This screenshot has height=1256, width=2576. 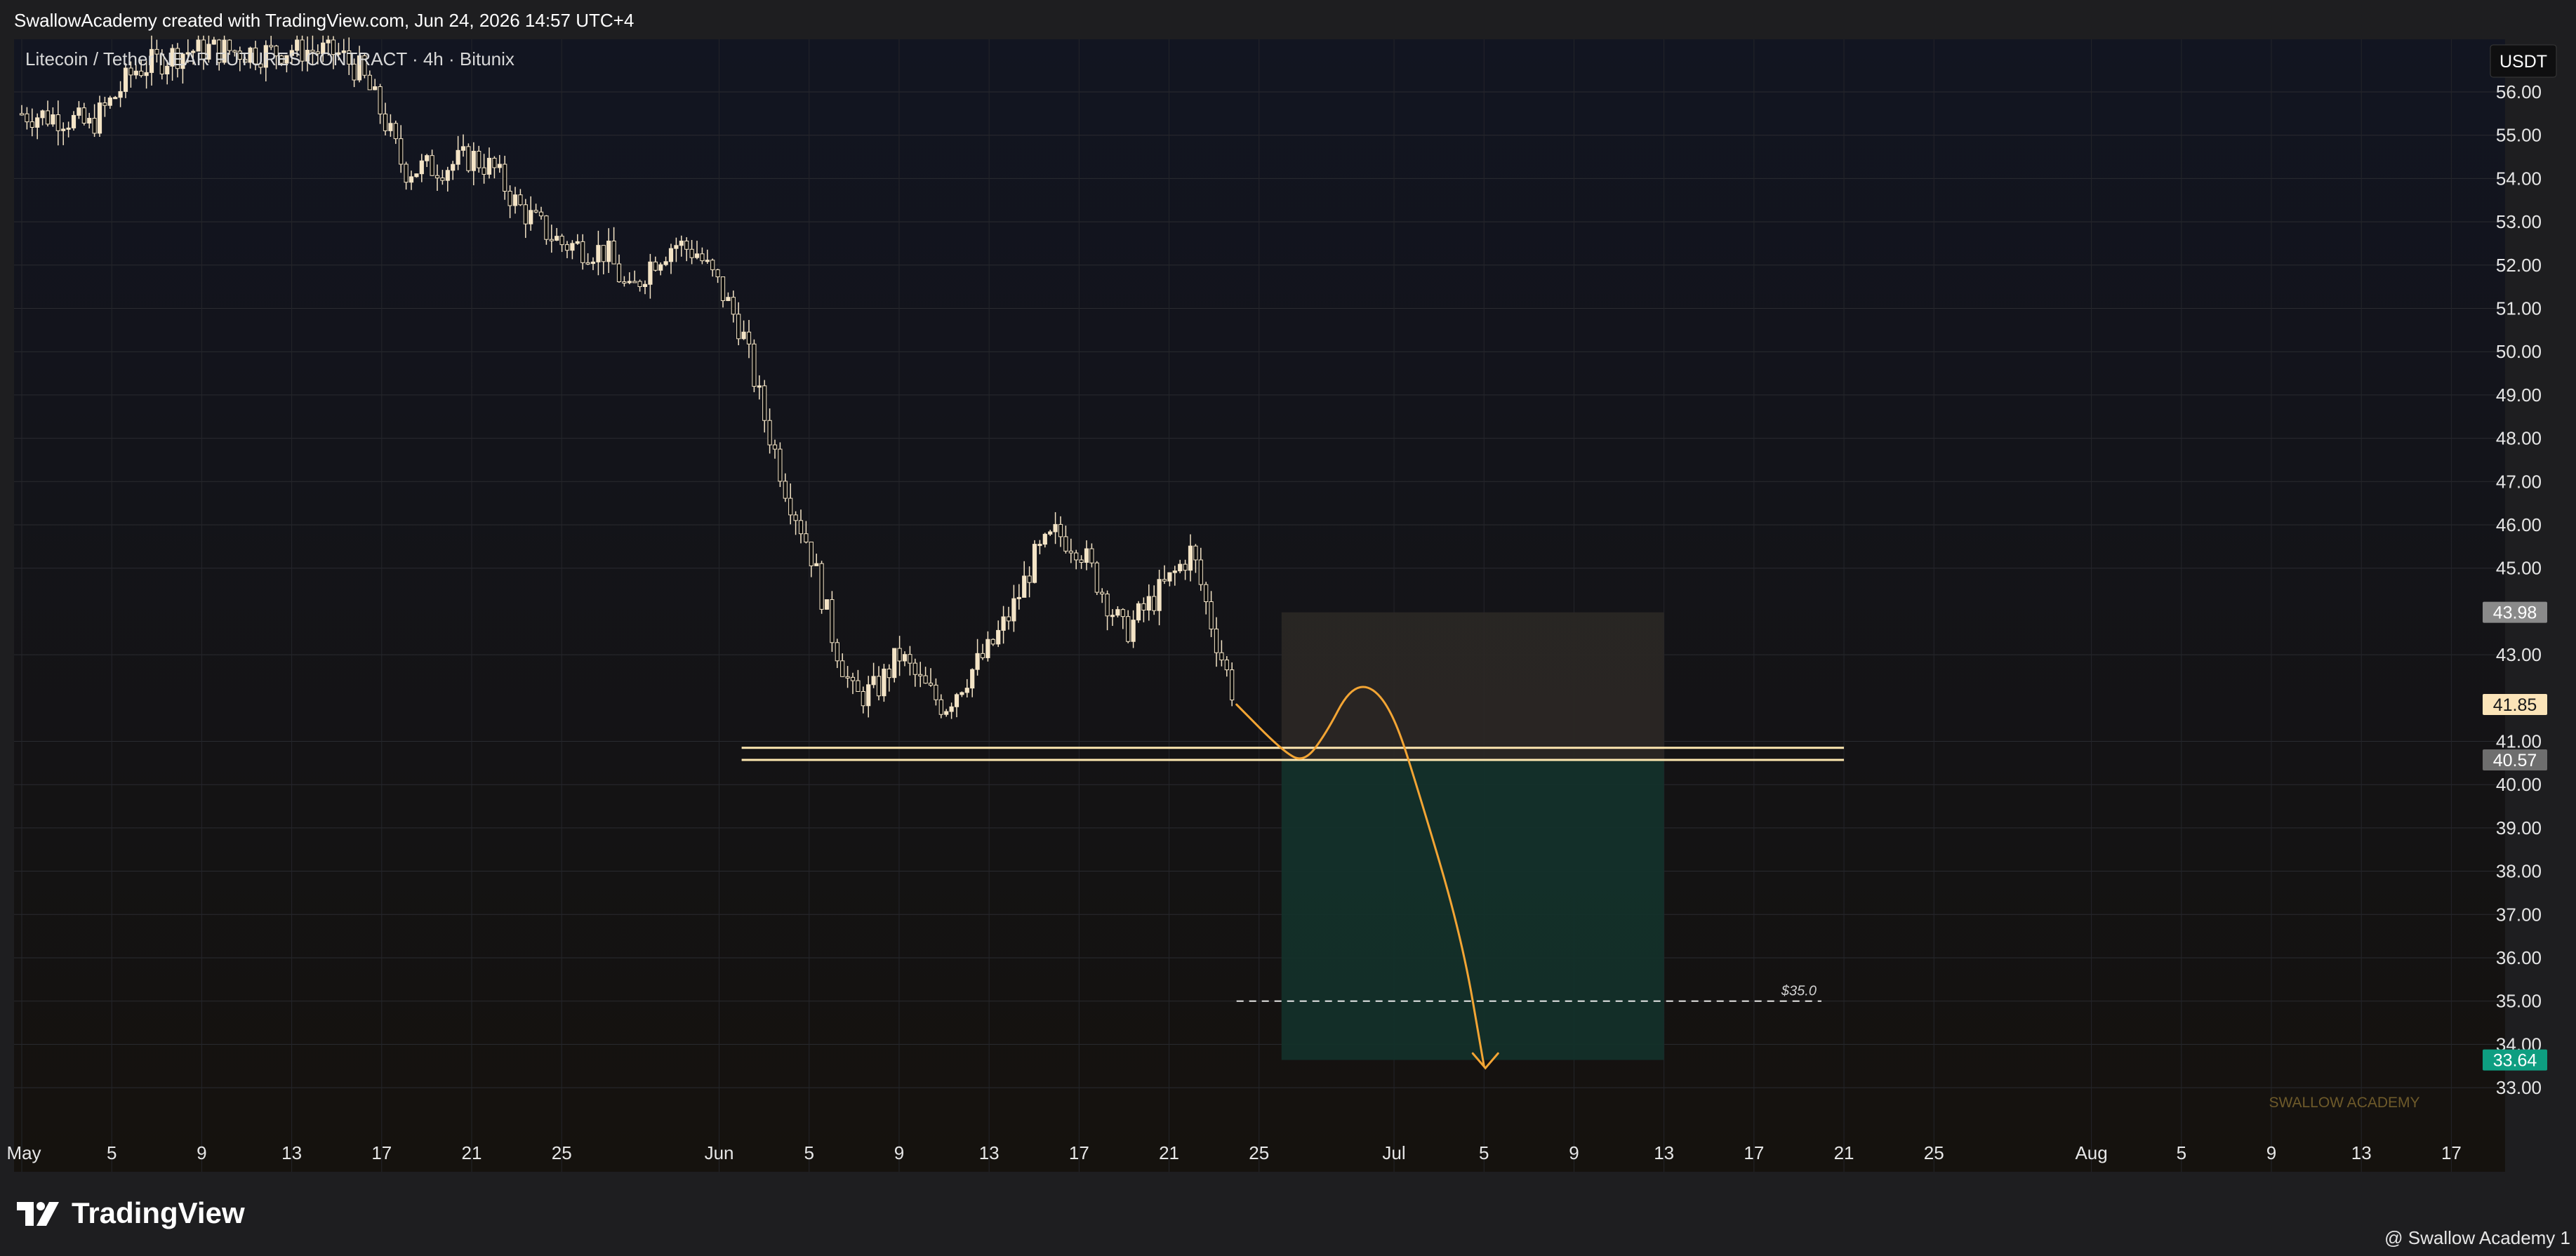 What do you see at coordinates (720, 1152) in the screenshot?
I see `x-tick-label: Jun` at bounding box center [720, 1152].